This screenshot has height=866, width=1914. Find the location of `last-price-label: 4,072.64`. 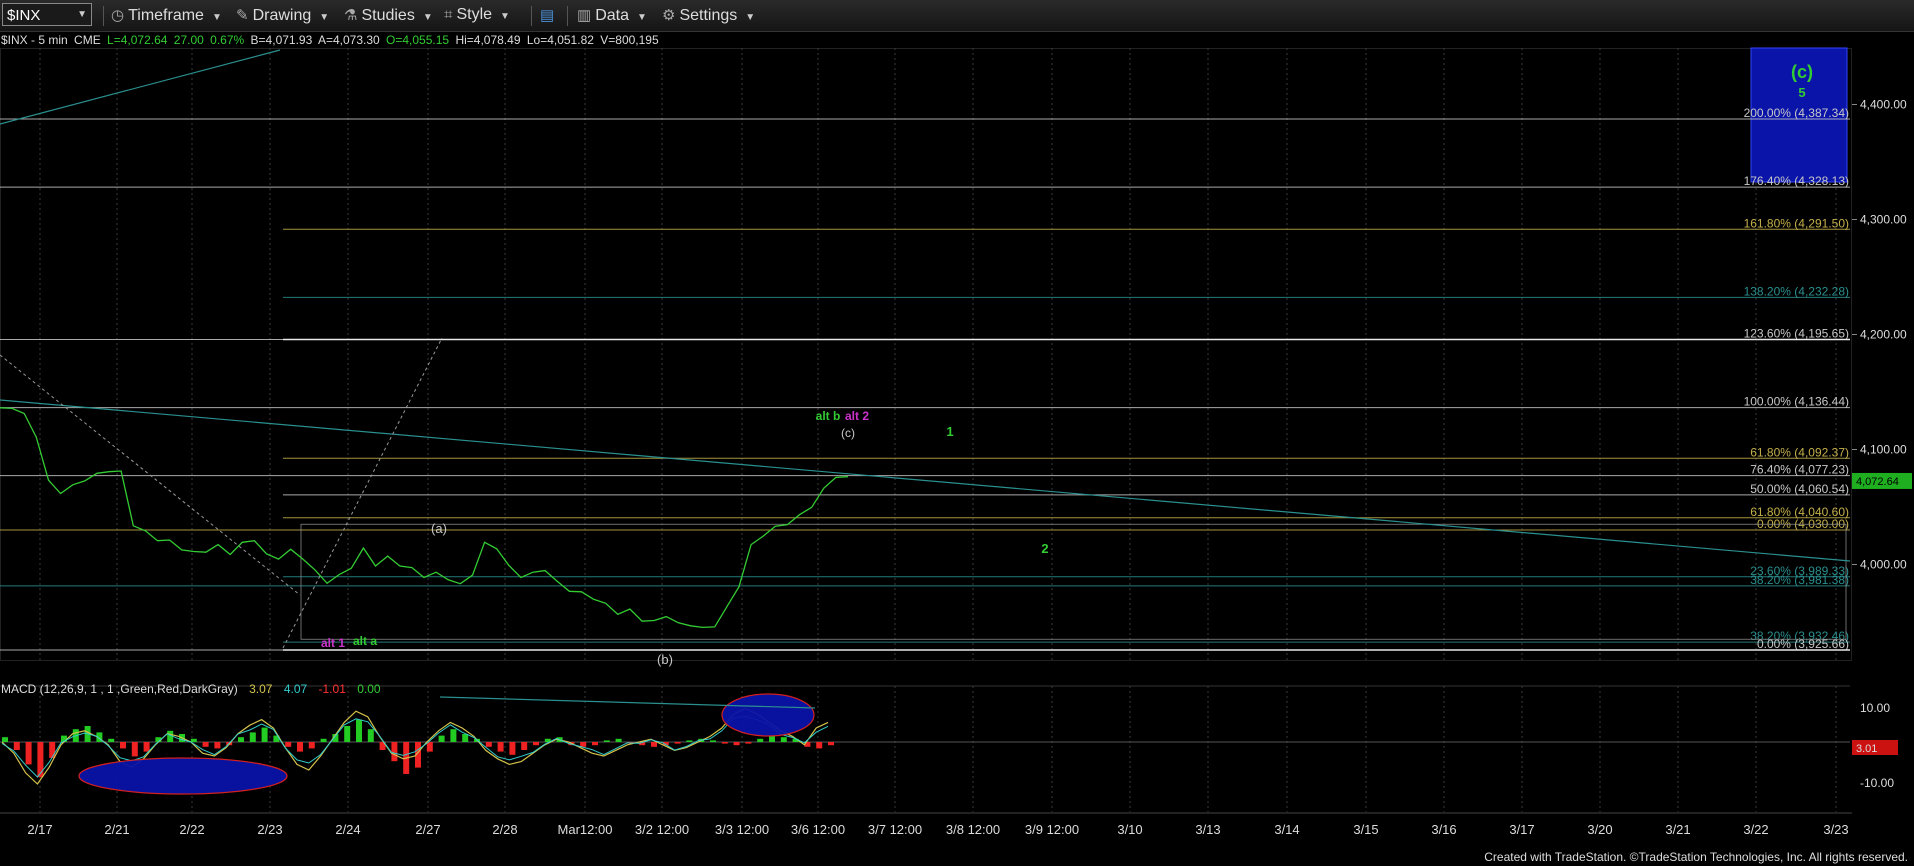

last-price-label: 4,072.64 is located at coordinates (1877, 482).